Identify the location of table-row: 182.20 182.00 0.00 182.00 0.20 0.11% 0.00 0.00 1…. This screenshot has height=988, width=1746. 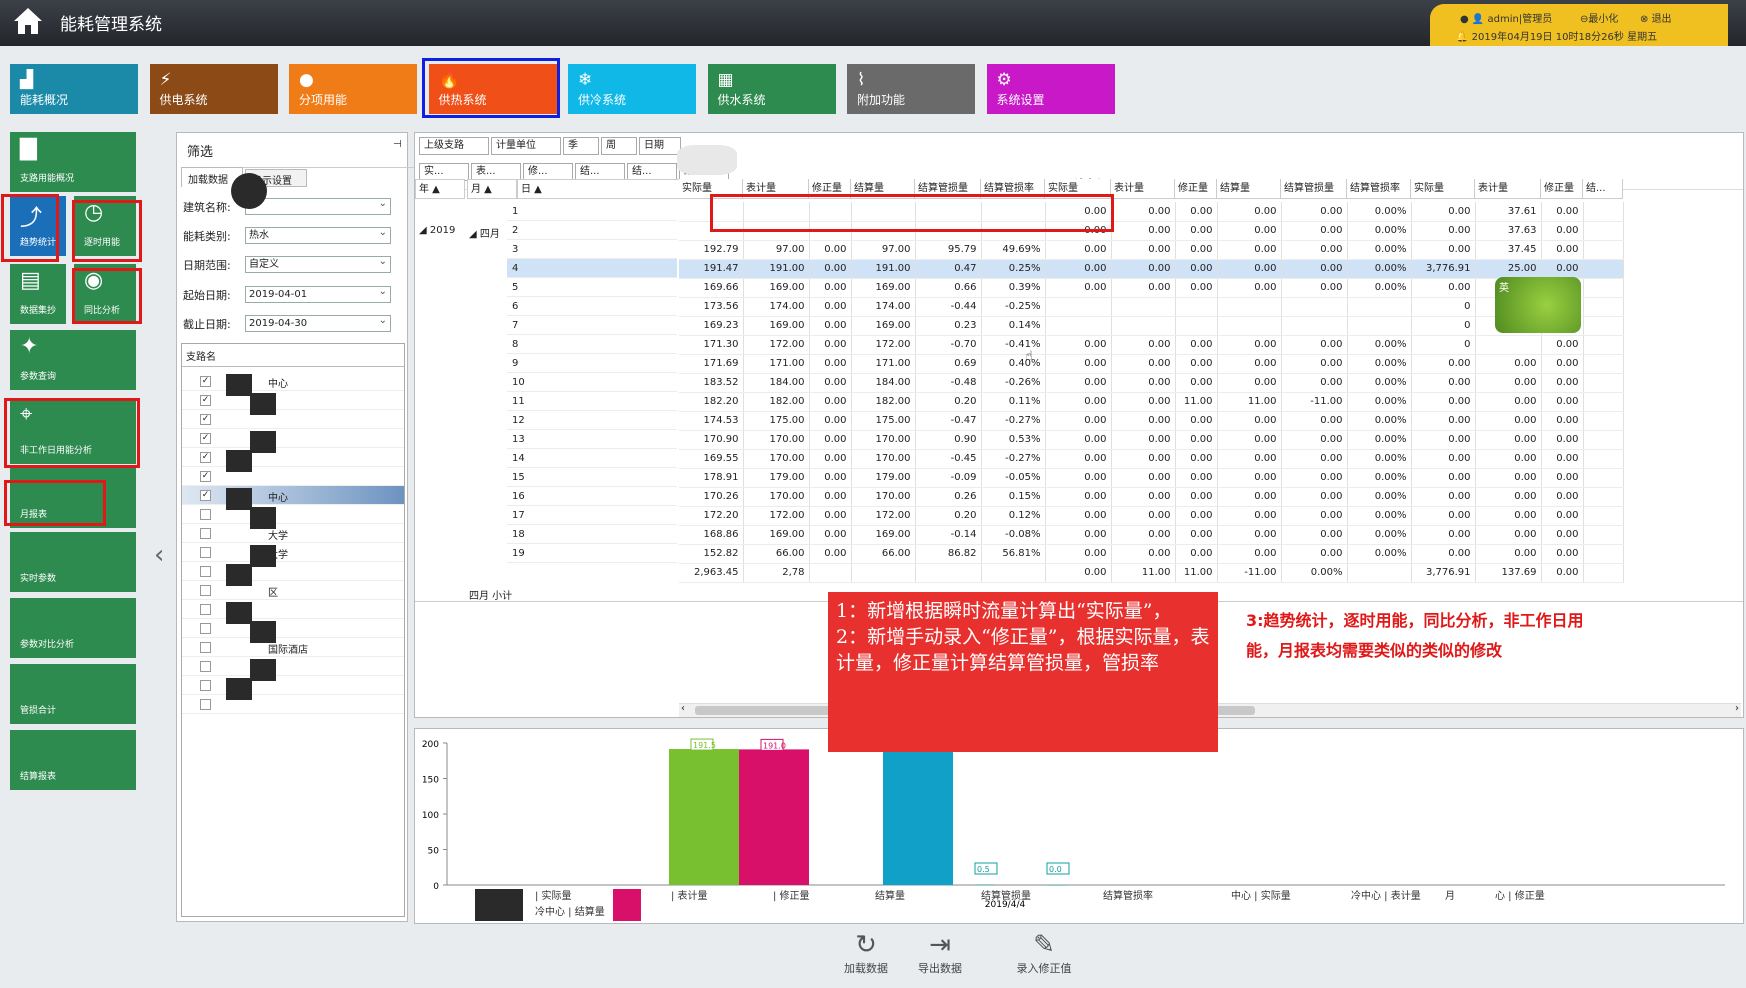
(1151, 402).